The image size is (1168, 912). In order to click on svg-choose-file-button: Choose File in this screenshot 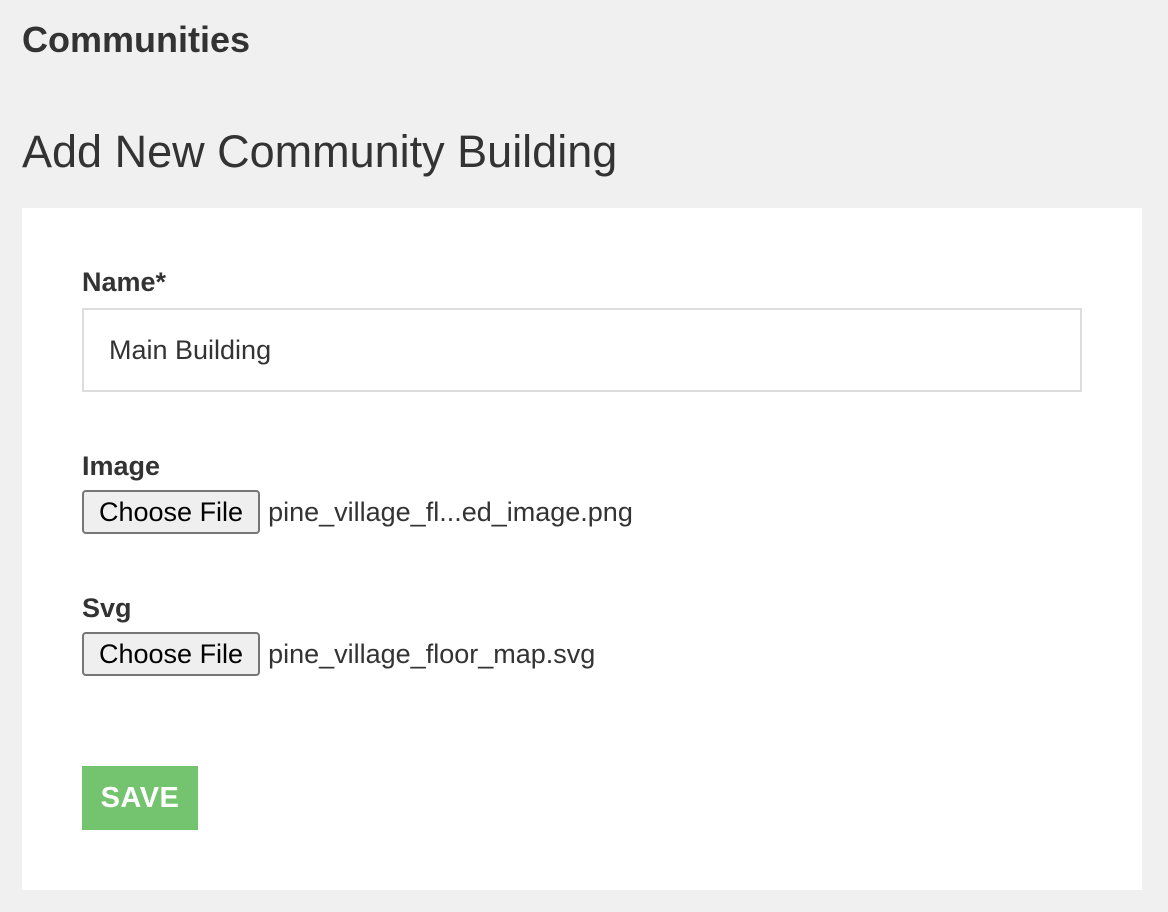, I will do `click(171, 654)`.